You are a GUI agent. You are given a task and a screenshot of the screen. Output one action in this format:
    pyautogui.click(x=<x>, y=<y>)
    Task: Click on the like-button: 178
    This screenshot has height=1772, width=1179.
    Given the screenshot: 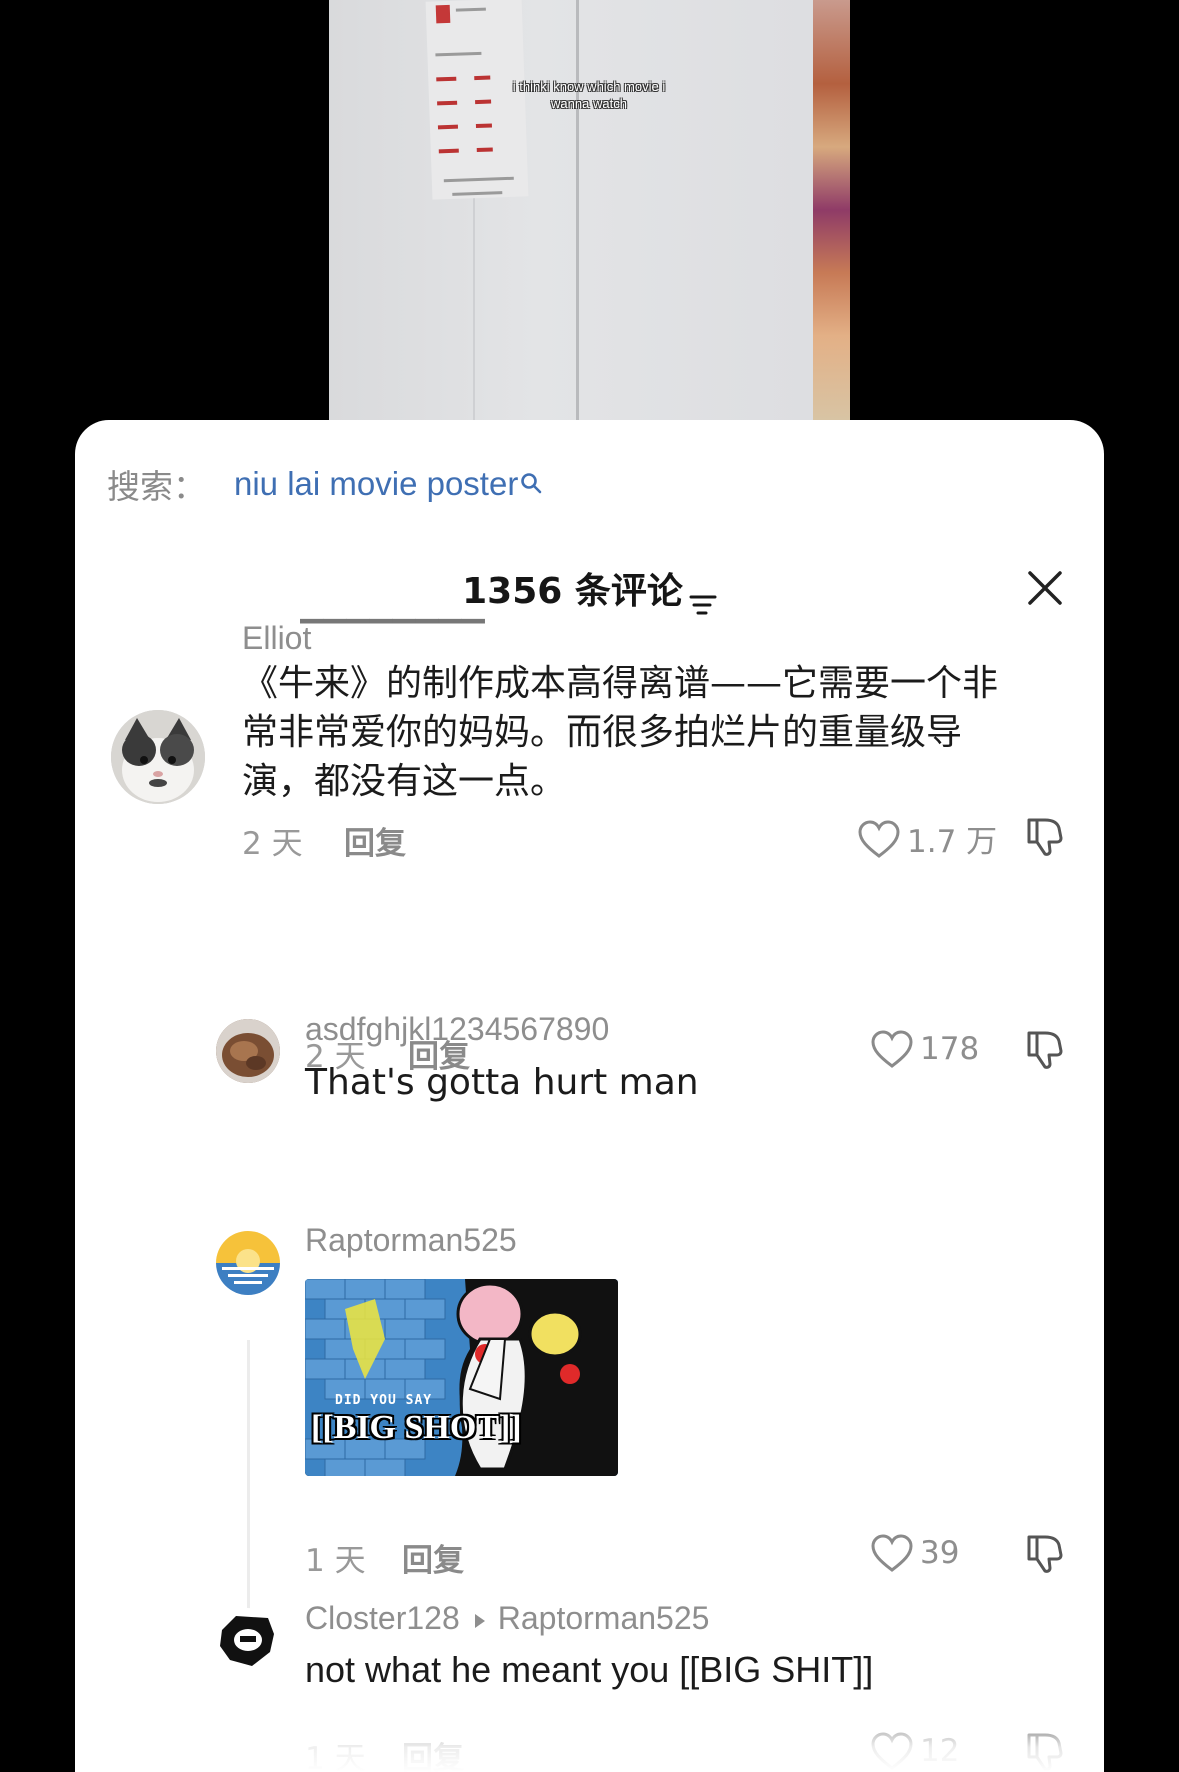 What is the action you would take?
    pyautogui.click(x=924, y=1049)
    